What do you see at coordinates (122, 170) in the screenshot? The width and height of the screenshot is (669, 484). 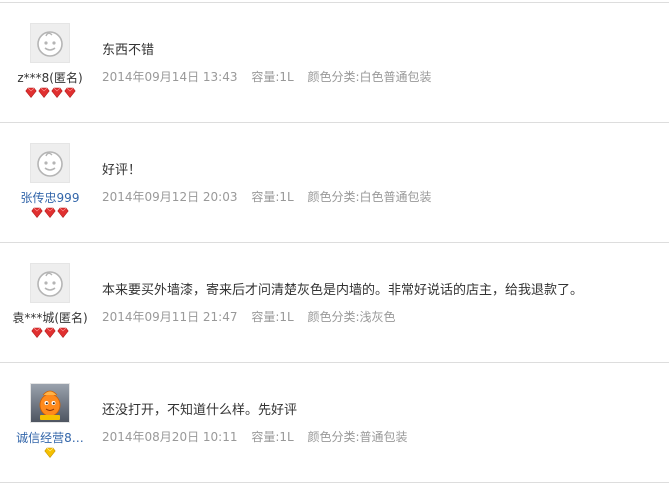 I see `review-content: 好评！` at bounding box center [122, 170].